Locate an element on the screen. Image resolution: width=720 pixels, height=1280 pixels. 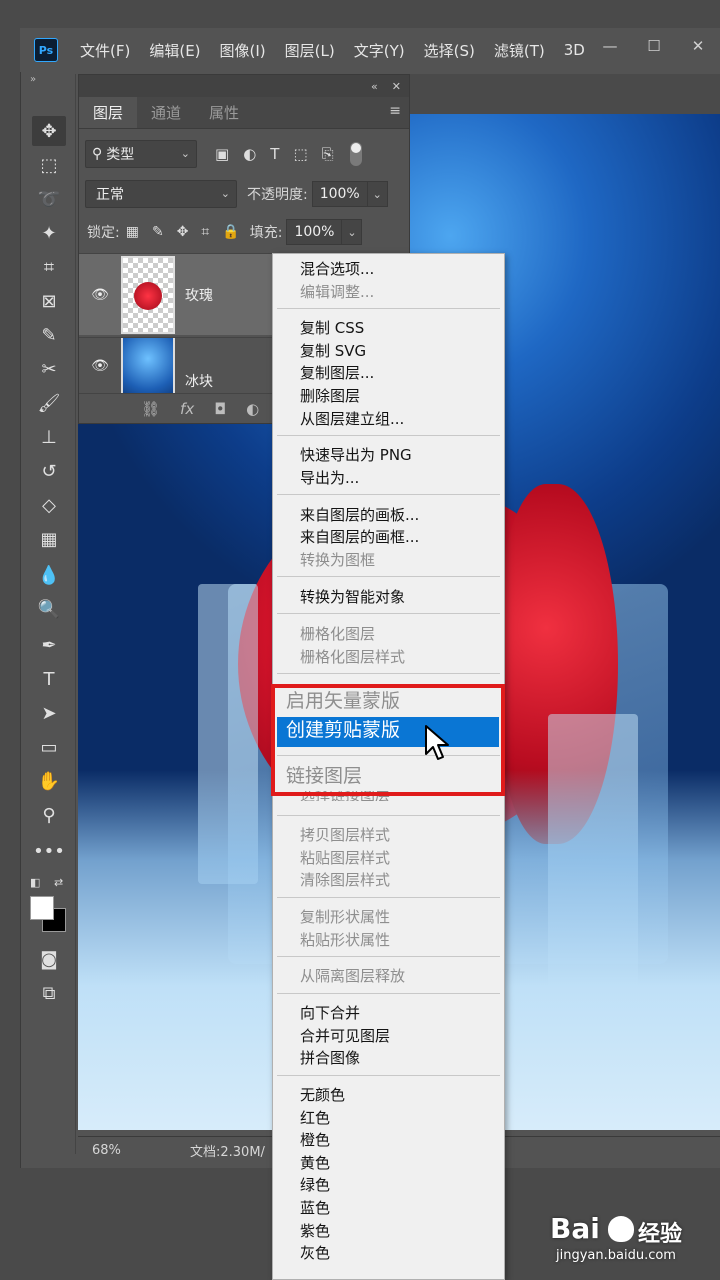
adjustment-layer-icon: ◐ is located at coordinates (252, 409).